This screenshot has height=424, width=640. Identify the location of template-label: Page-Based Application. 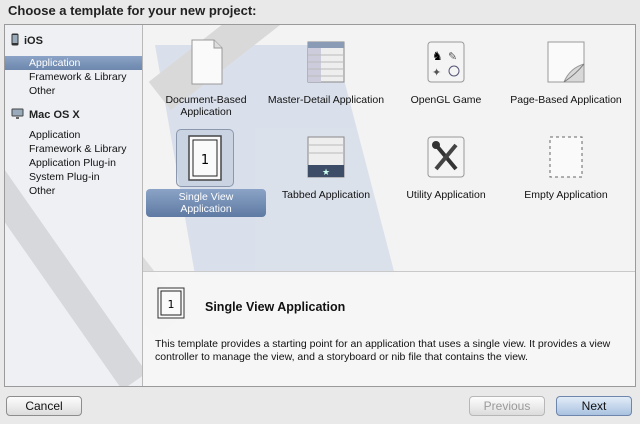
(566, 100).